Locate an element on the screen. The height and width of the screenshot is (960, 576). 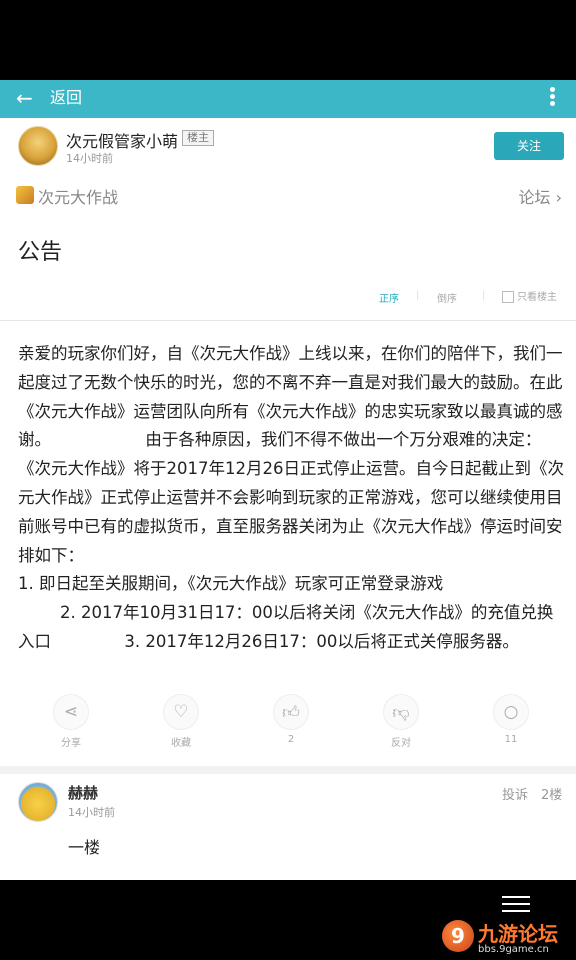
share-action: ⋖ 分享 is located at coordinates (71, 721).